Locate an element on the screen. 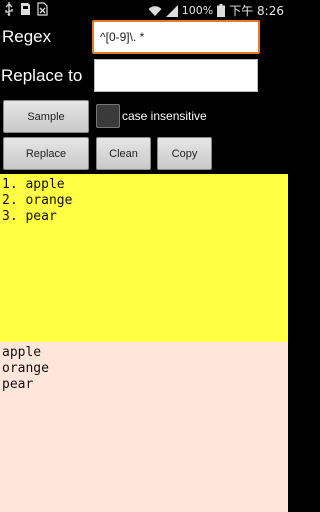  case-insensitive-checkbox is located at coordinates (108, 116).